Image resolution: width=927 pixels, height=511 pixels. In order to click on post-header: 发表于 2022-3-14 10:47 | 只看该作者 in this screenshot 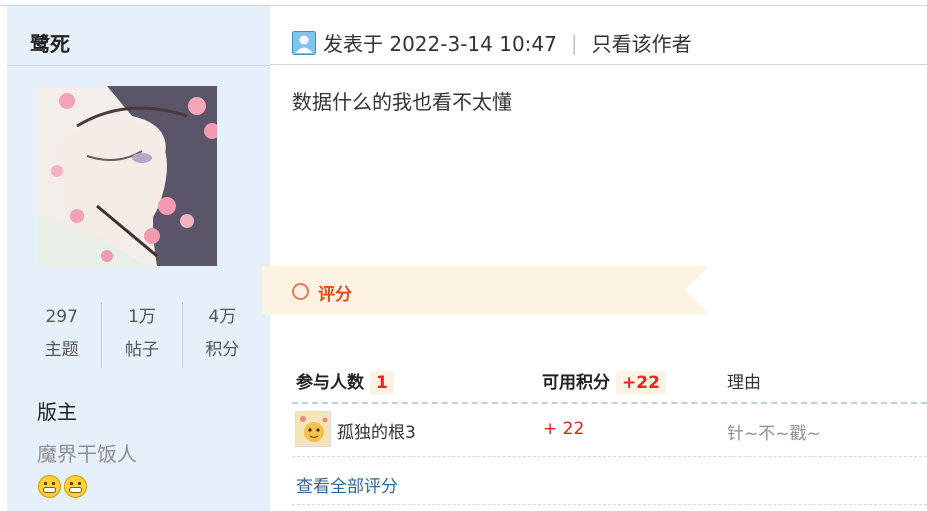, I will do `click(598, 35)`.